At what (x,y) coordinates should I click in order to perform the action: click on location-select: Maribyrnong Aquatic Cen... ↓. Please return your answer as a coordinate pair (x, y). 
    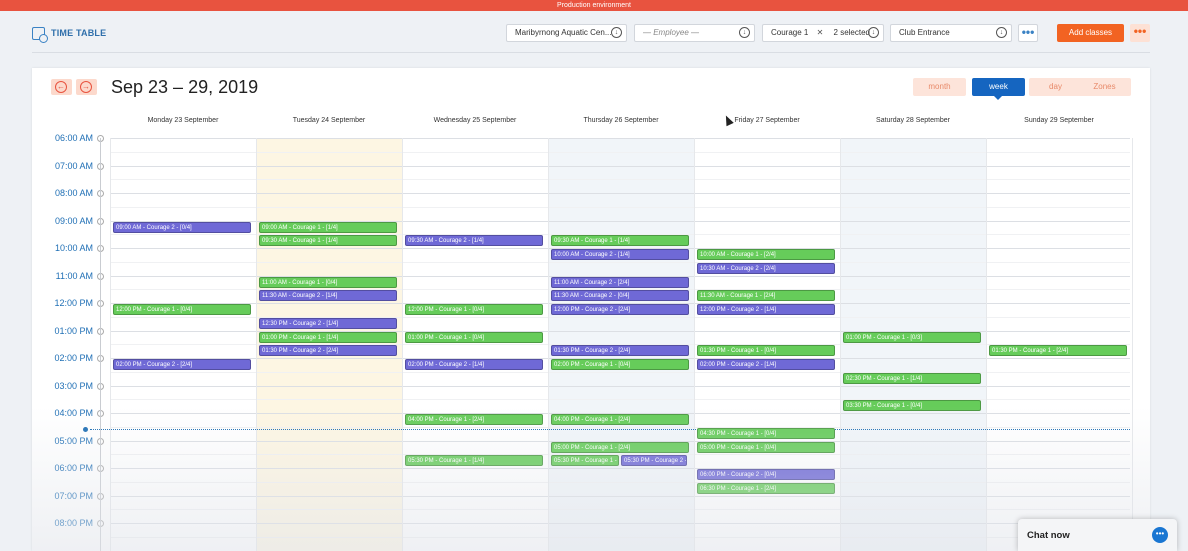
    Looking at the image, I should click on (566, 33).